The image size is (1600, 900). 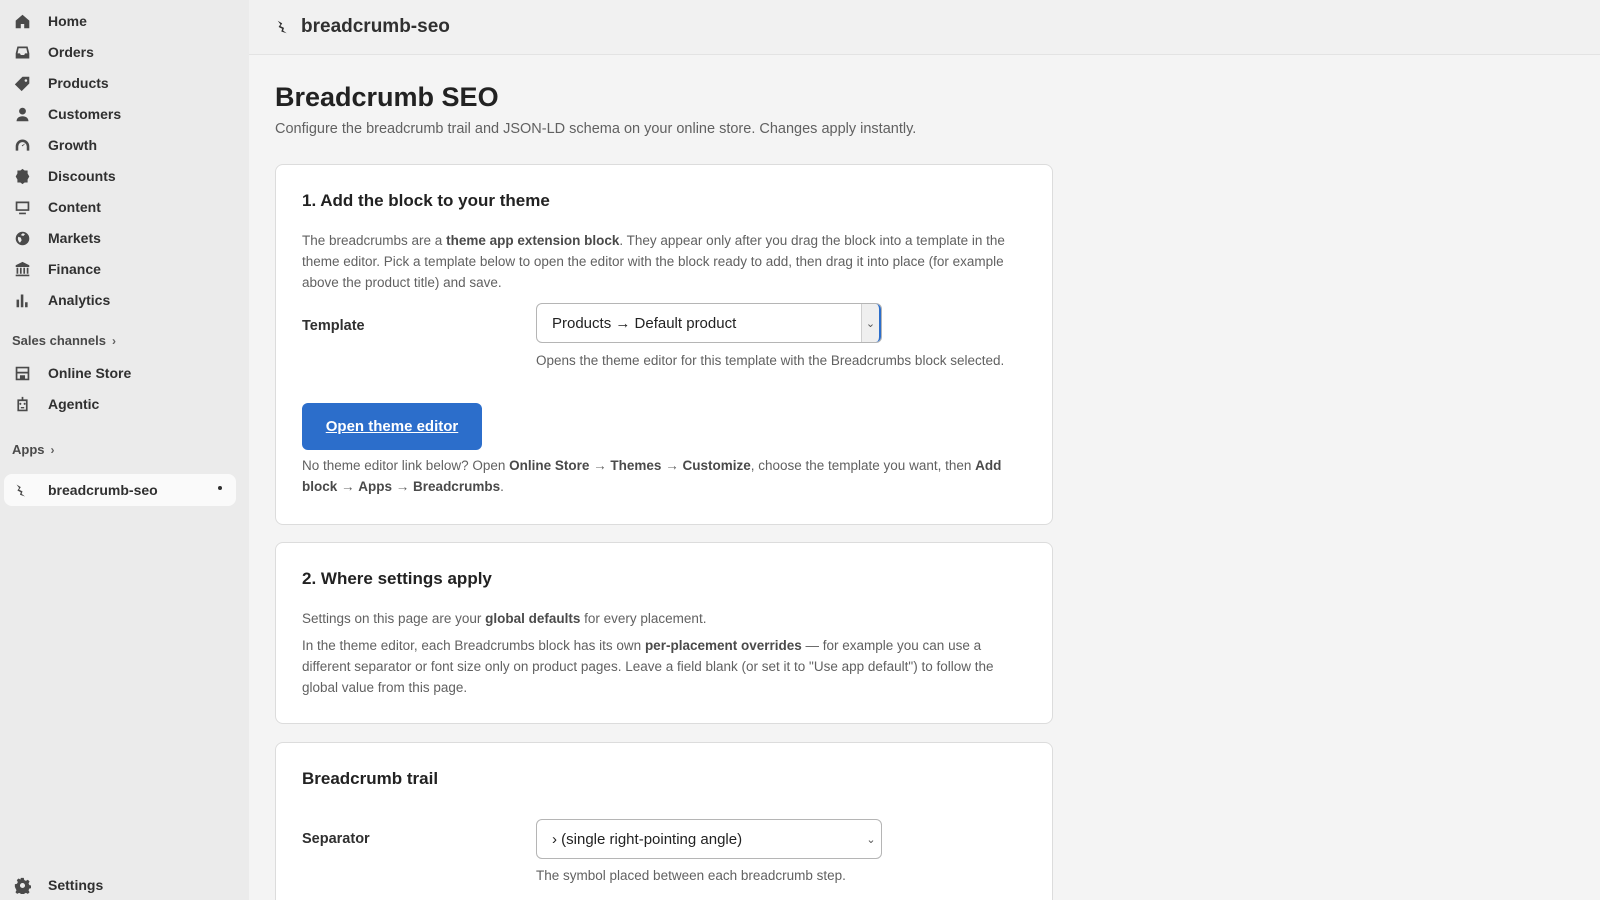 What do you see at coordinates (28, 449) in the screenshot?
I see `section-label-text: Apps` at bounding box center [28, 449].